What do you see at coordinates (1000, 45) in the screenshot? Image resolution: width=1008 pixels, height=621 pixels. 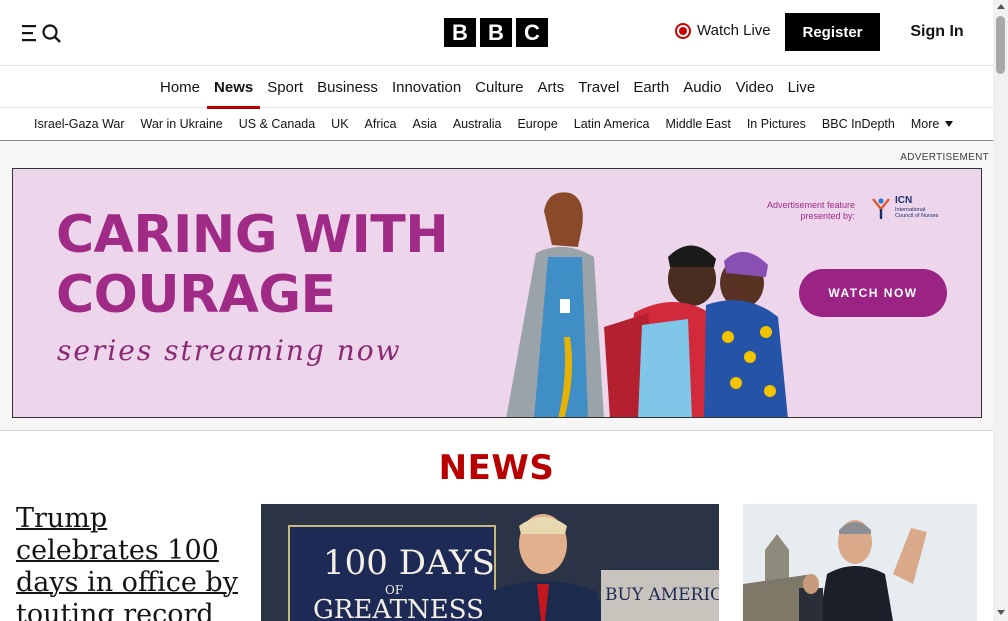 I see `scrollbar-thumb` at bounding box center [1000, 45].